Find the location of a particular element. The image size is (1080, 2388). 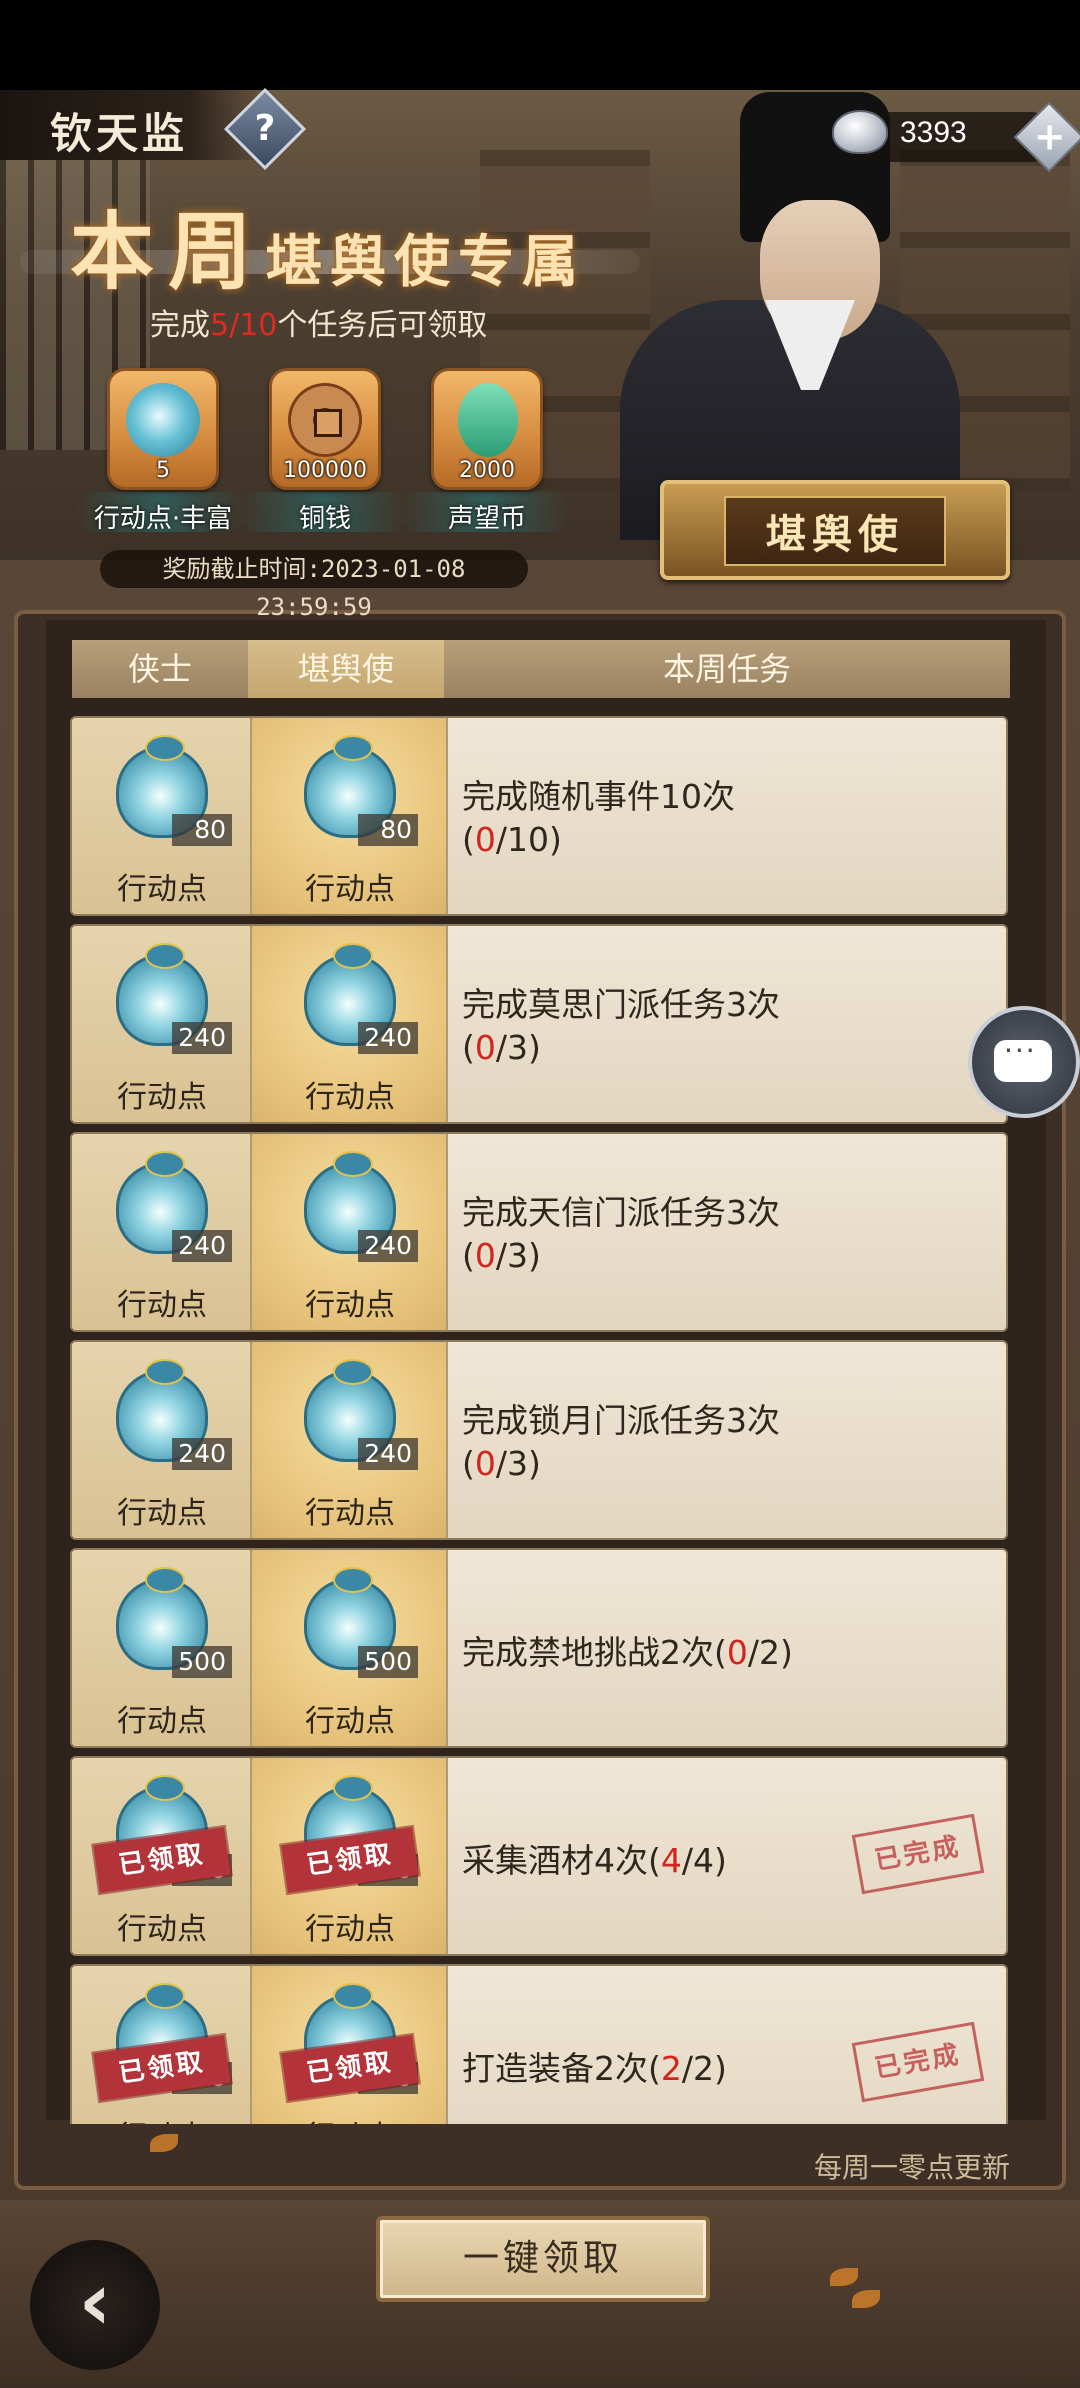

task-name: 完成禁地挑战2次(0/2) is located at coordinates (627, 1650).